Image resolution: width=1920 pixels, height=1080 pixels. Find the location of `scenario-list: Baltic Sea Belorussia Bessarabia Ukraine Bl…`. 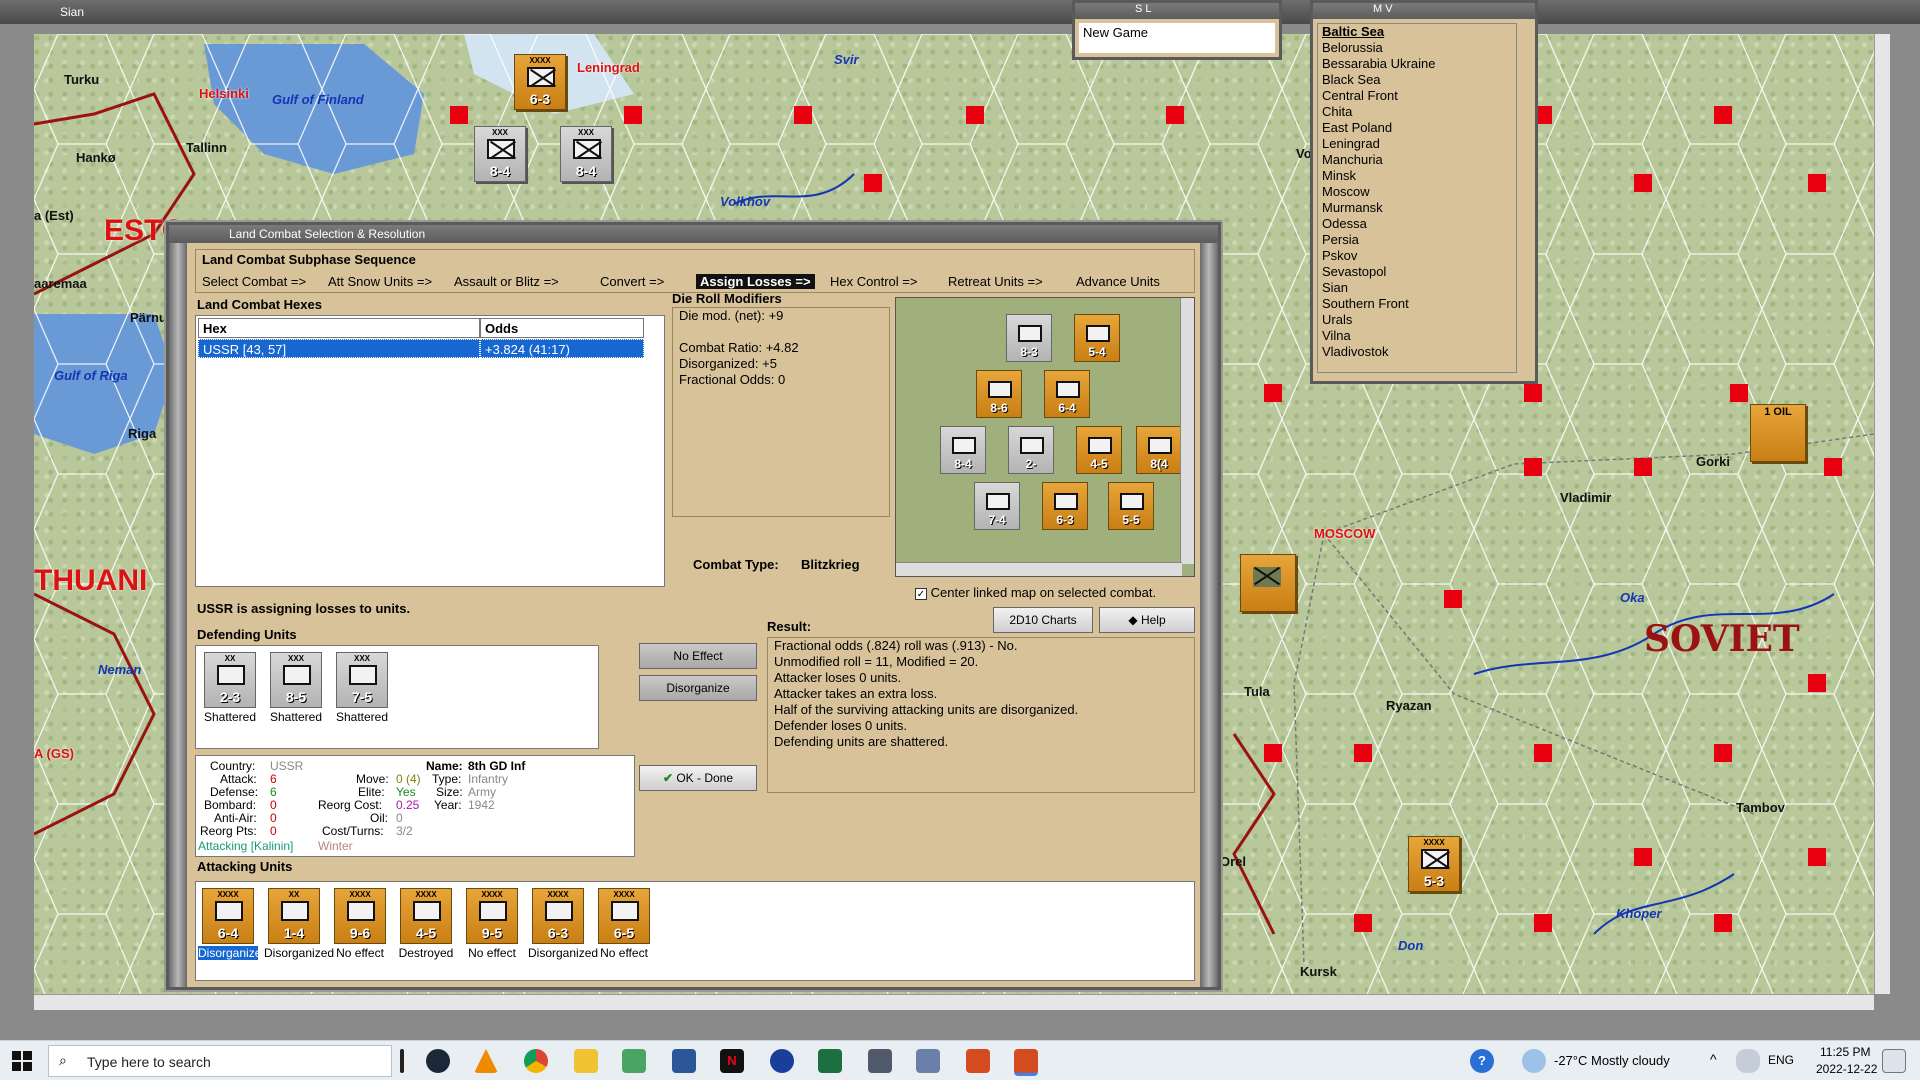

scenario-list: Baltic Sea Belorussia Bessarabia Ukraine Bl… is located at coordinates (1417, 198).